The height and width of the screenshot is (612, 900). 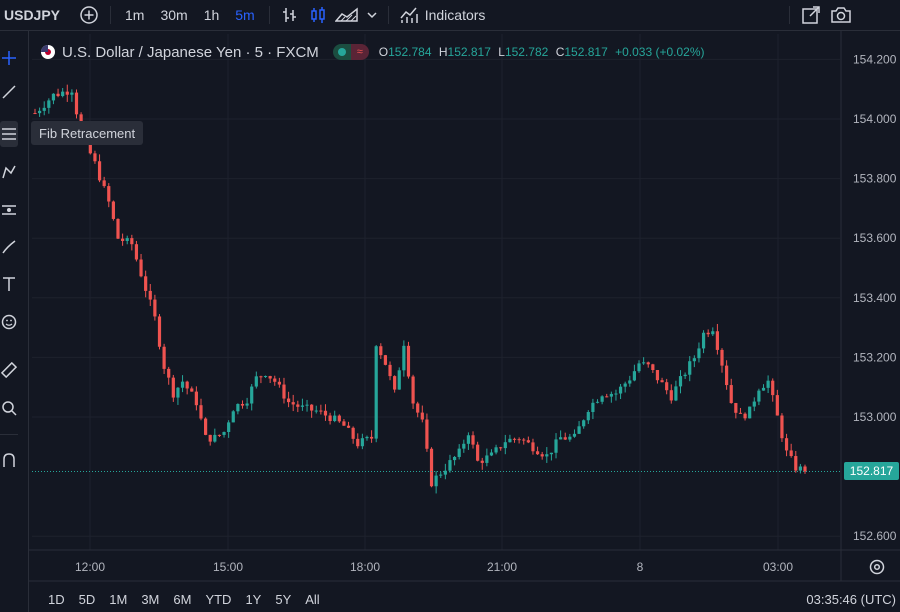 What do you see at coordinates (434, 567) in the screenshot?
I see `time-axis: 12:00 15:00 18:00 21:00 8 03:00` at bounding box center [434, 567].